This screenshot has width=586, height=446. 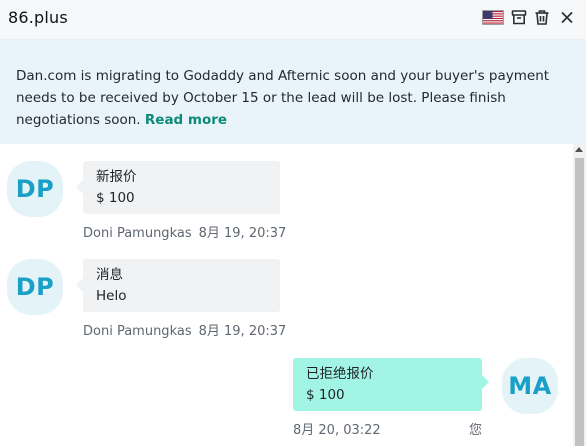 I want to click on domain-title: 86.plus, so click(x=38, y=17).